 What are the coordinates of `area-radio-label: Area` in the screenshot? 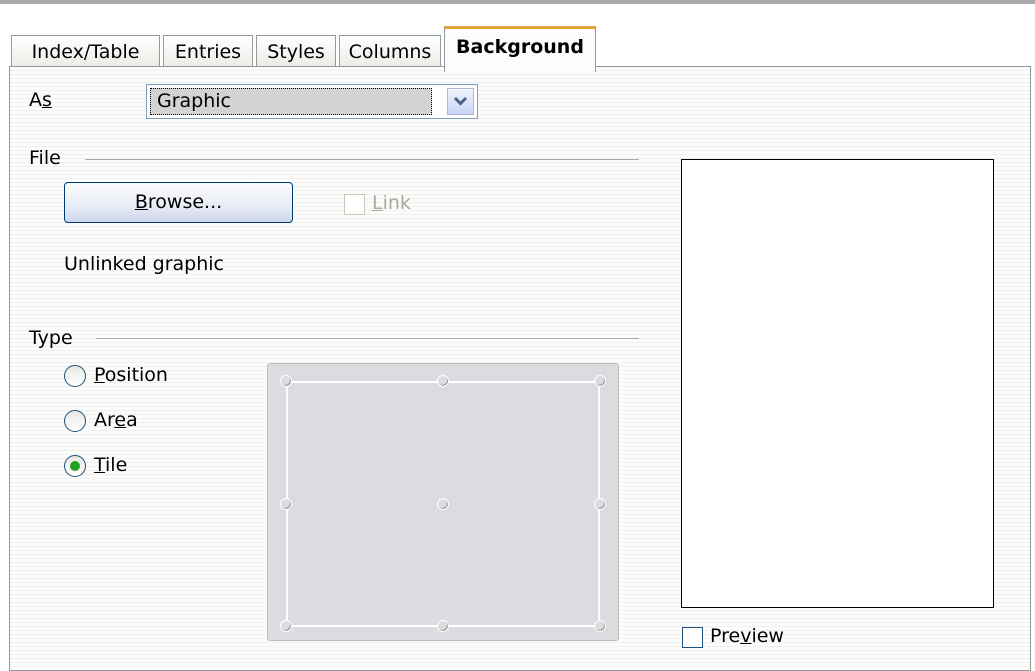 It's located at (116, 420).